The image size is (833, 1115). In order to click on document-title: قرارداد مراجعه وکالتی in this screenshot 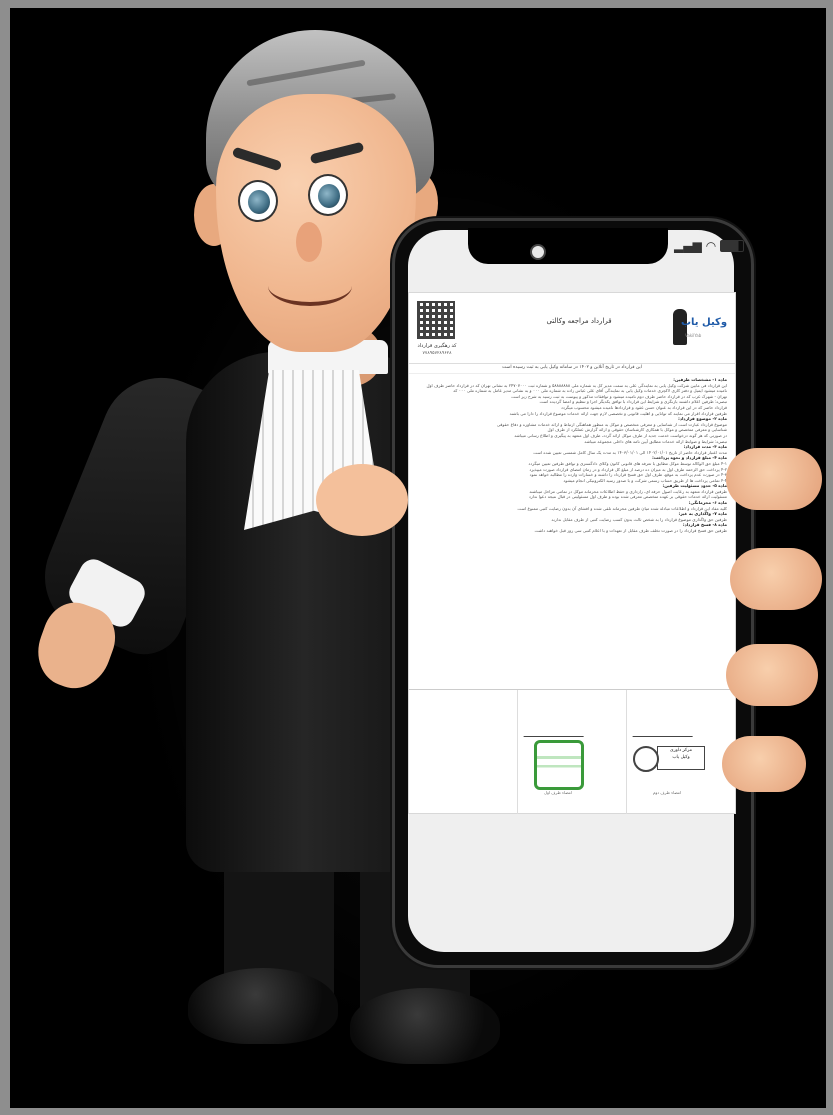, I will do `click(579, 321)`.